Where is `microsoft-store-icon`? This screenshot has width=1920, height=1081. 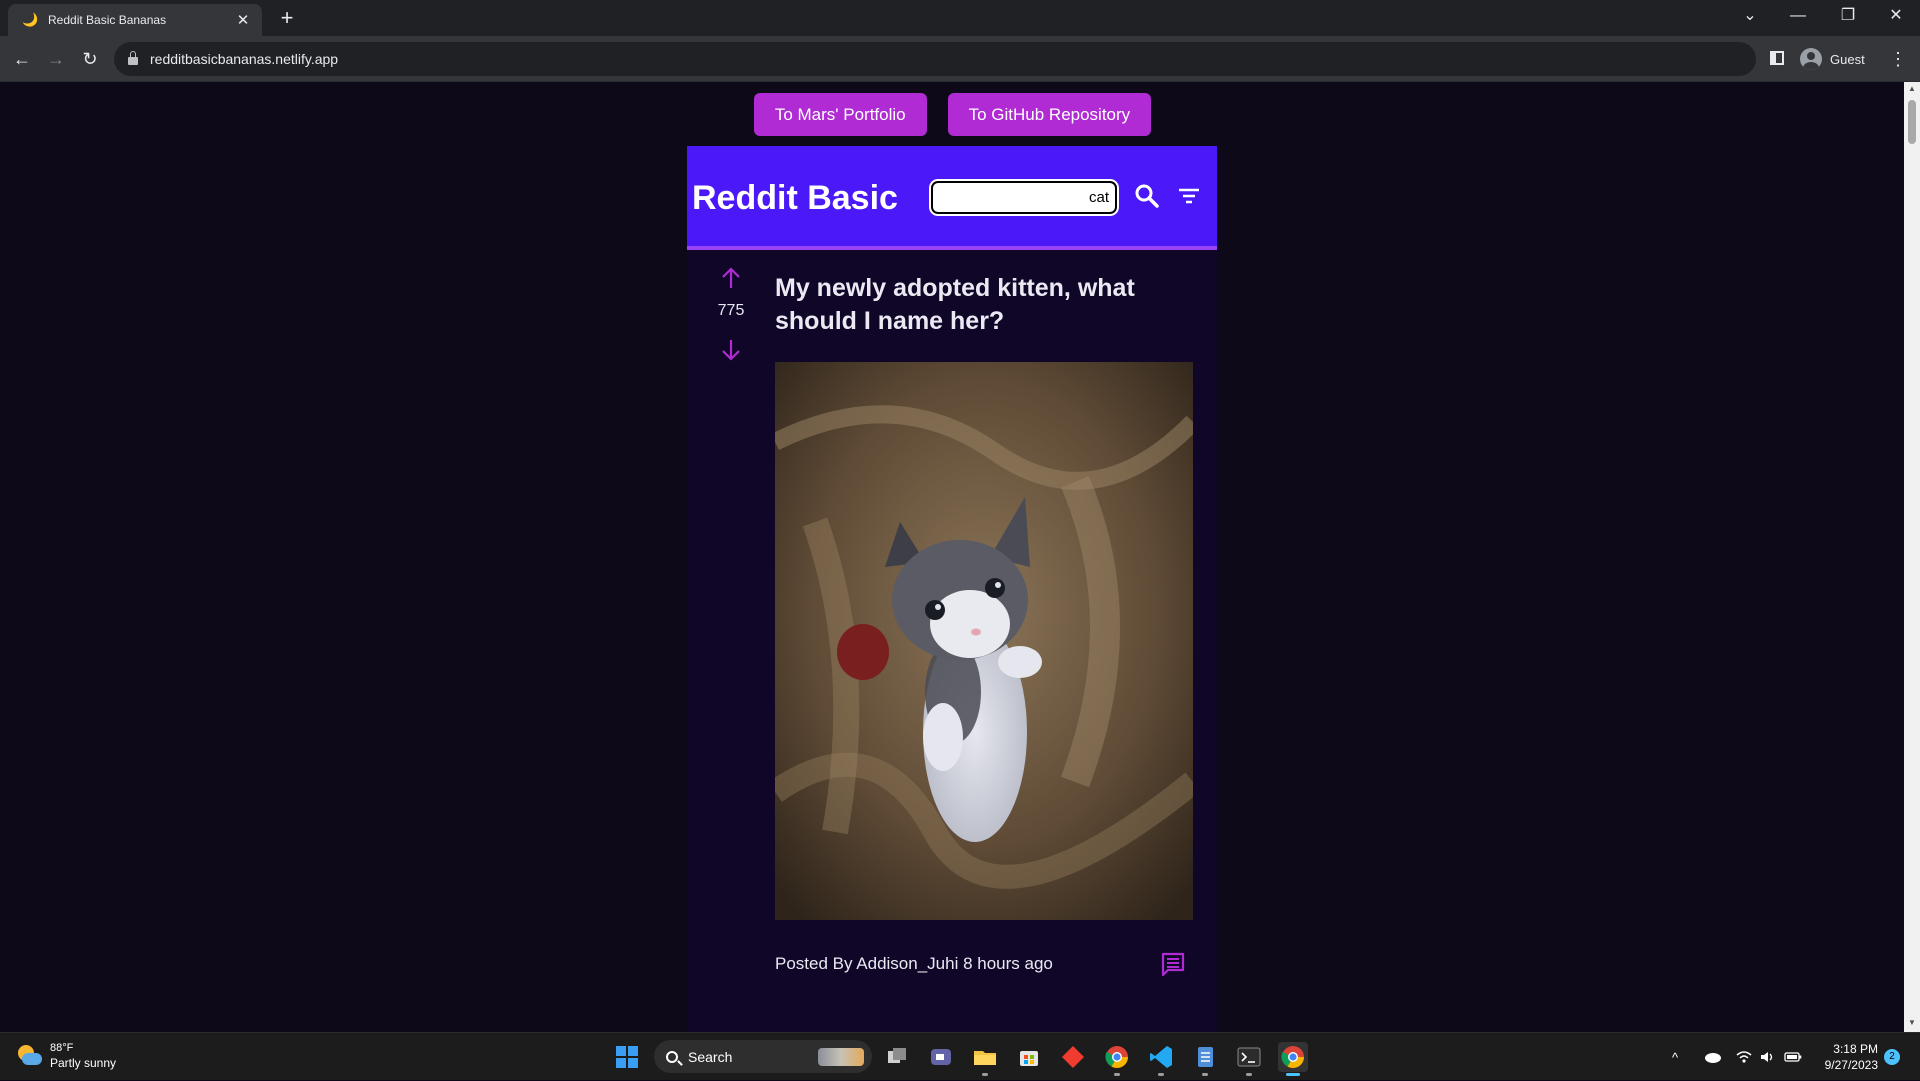
microsoft-store-icon is located at coordinates (1029, 1057).